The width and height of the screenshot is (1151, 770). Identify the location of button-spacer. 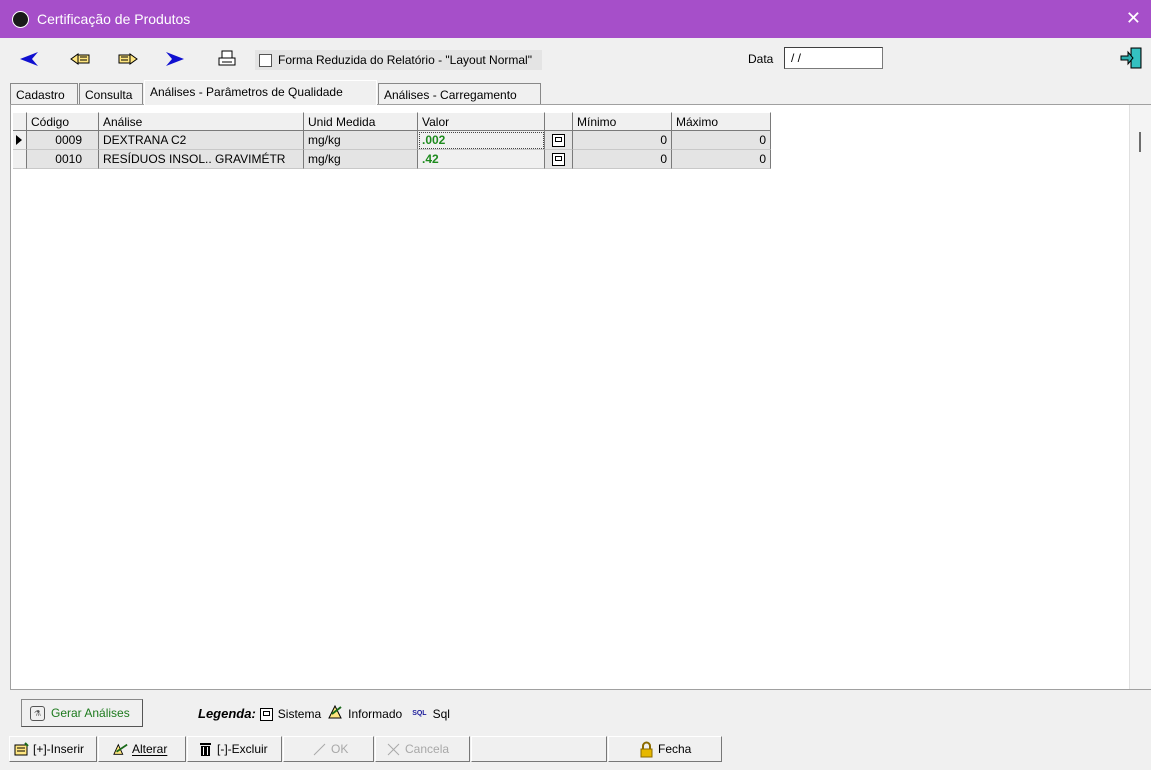
(539, 749).